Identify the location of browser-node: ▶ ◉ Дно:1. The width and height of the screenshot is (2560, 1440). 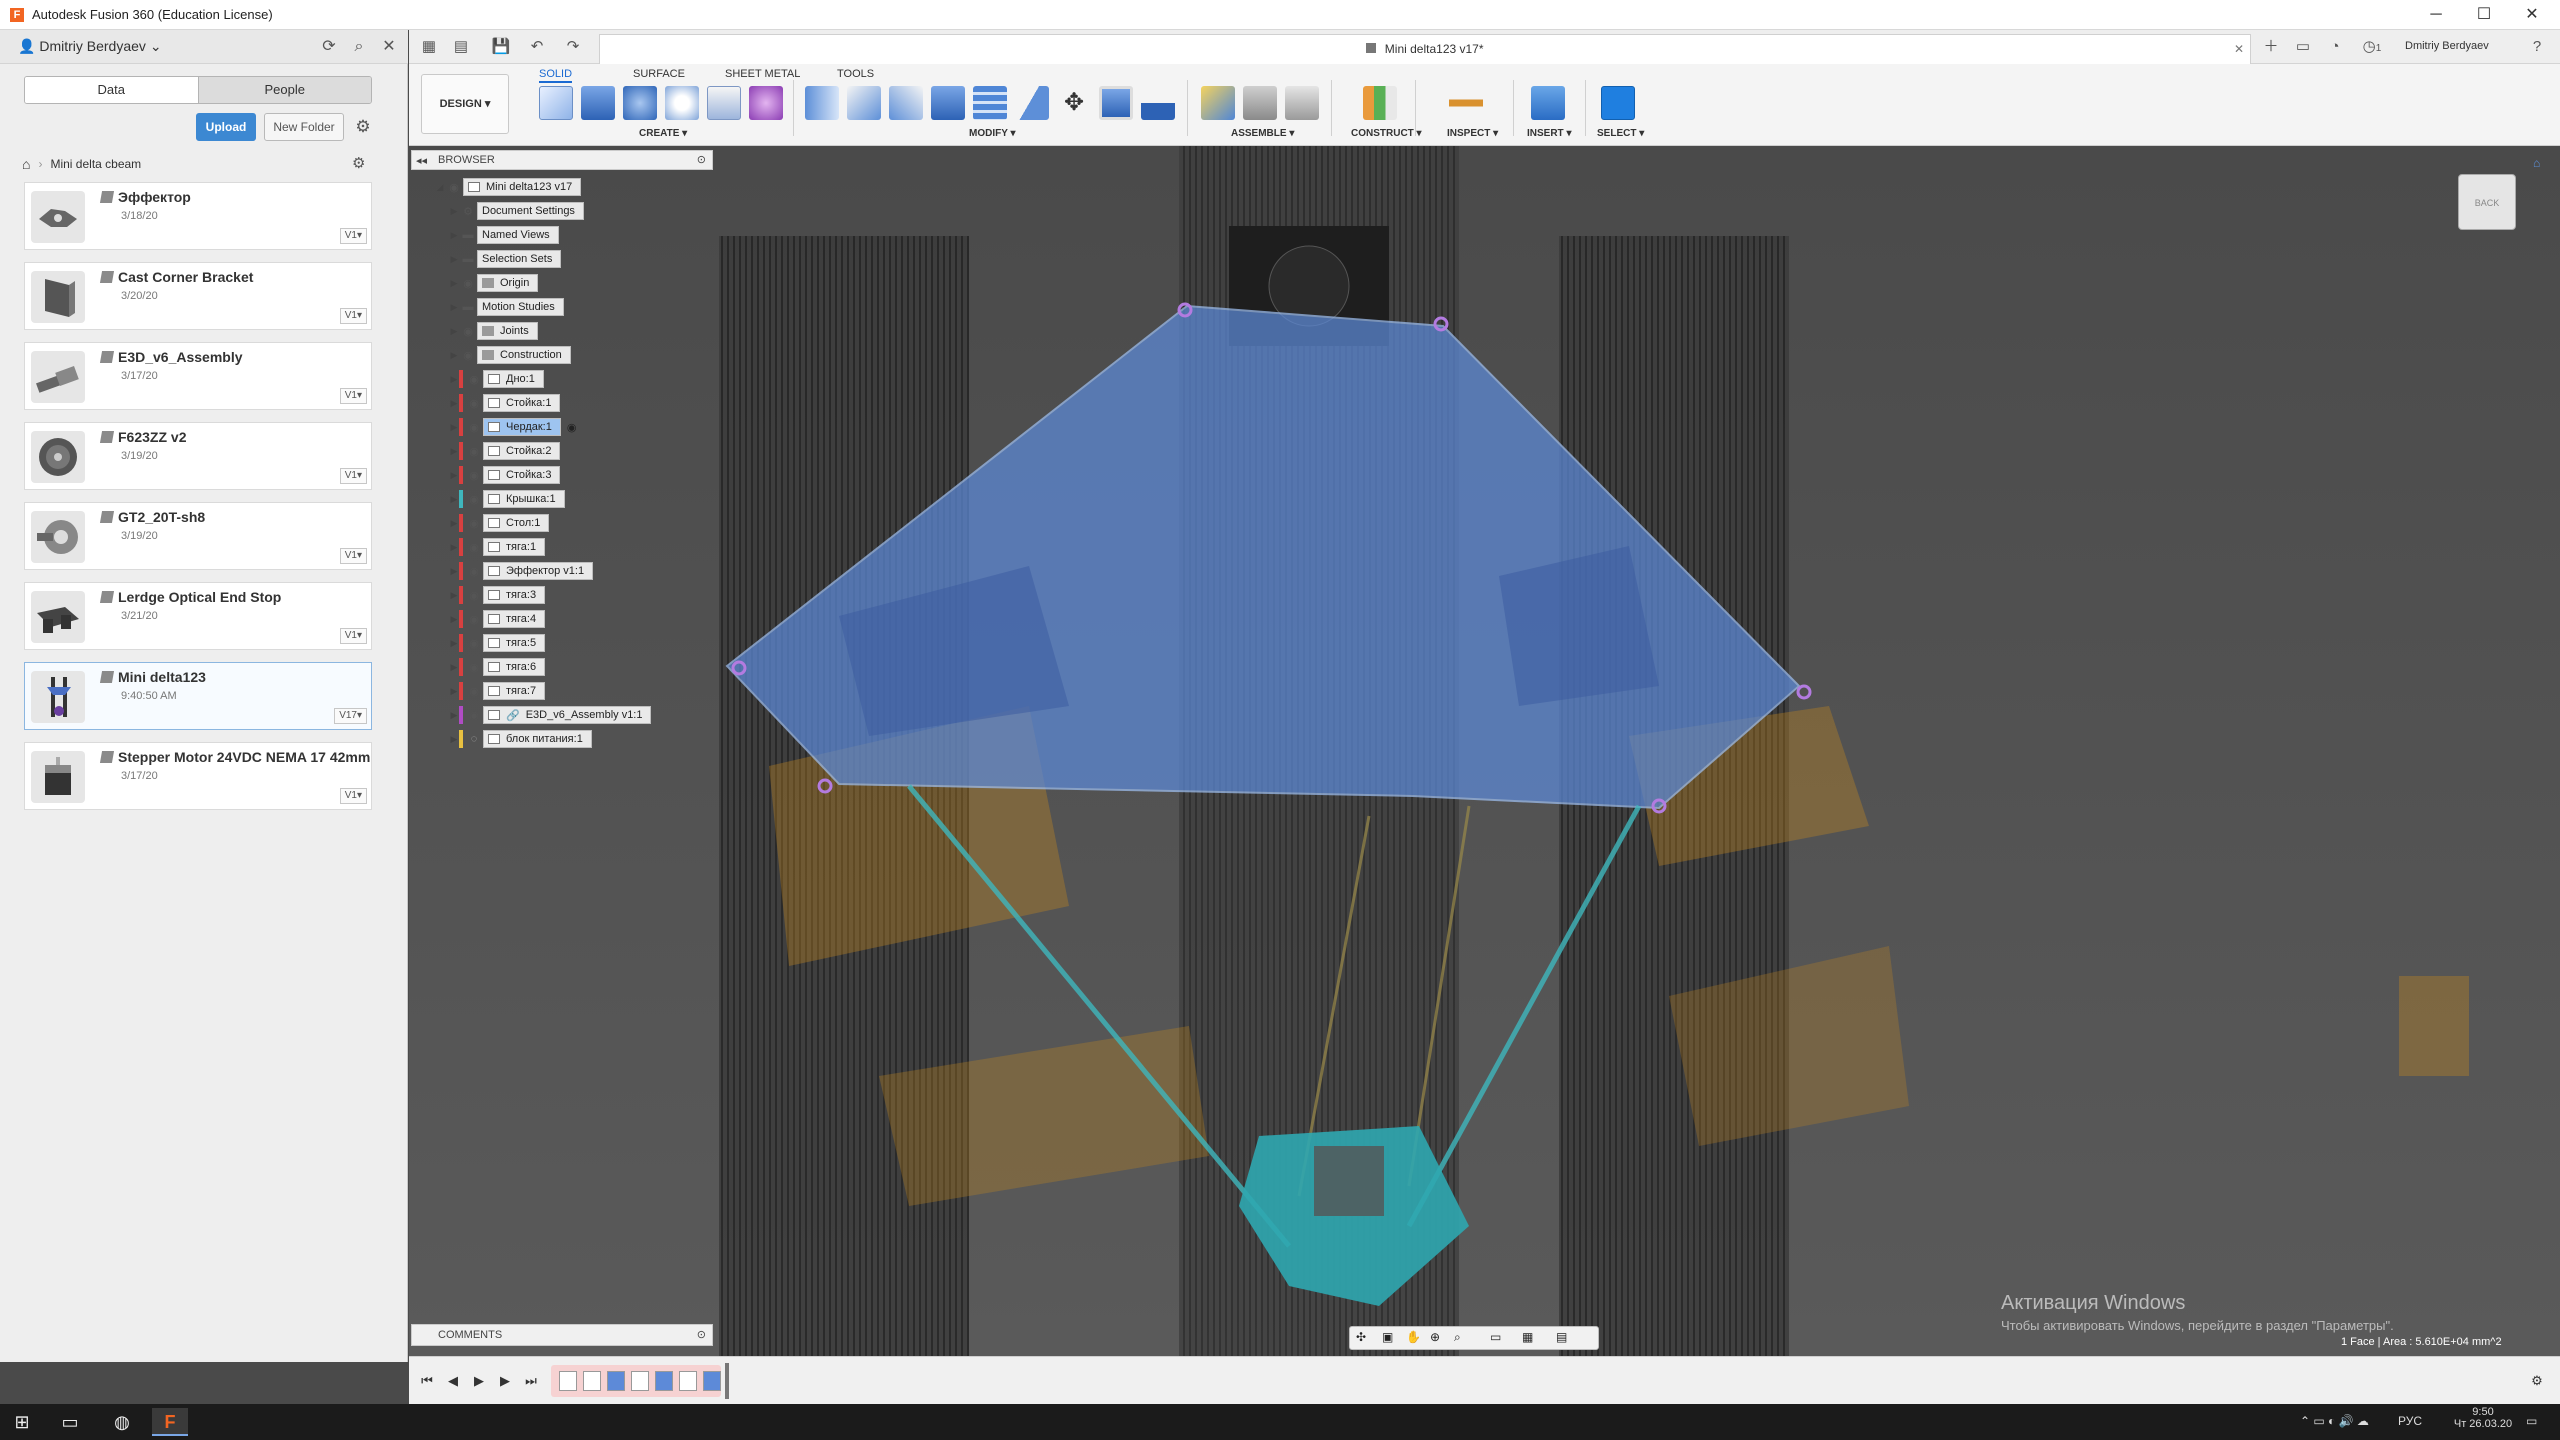
(496, 379).